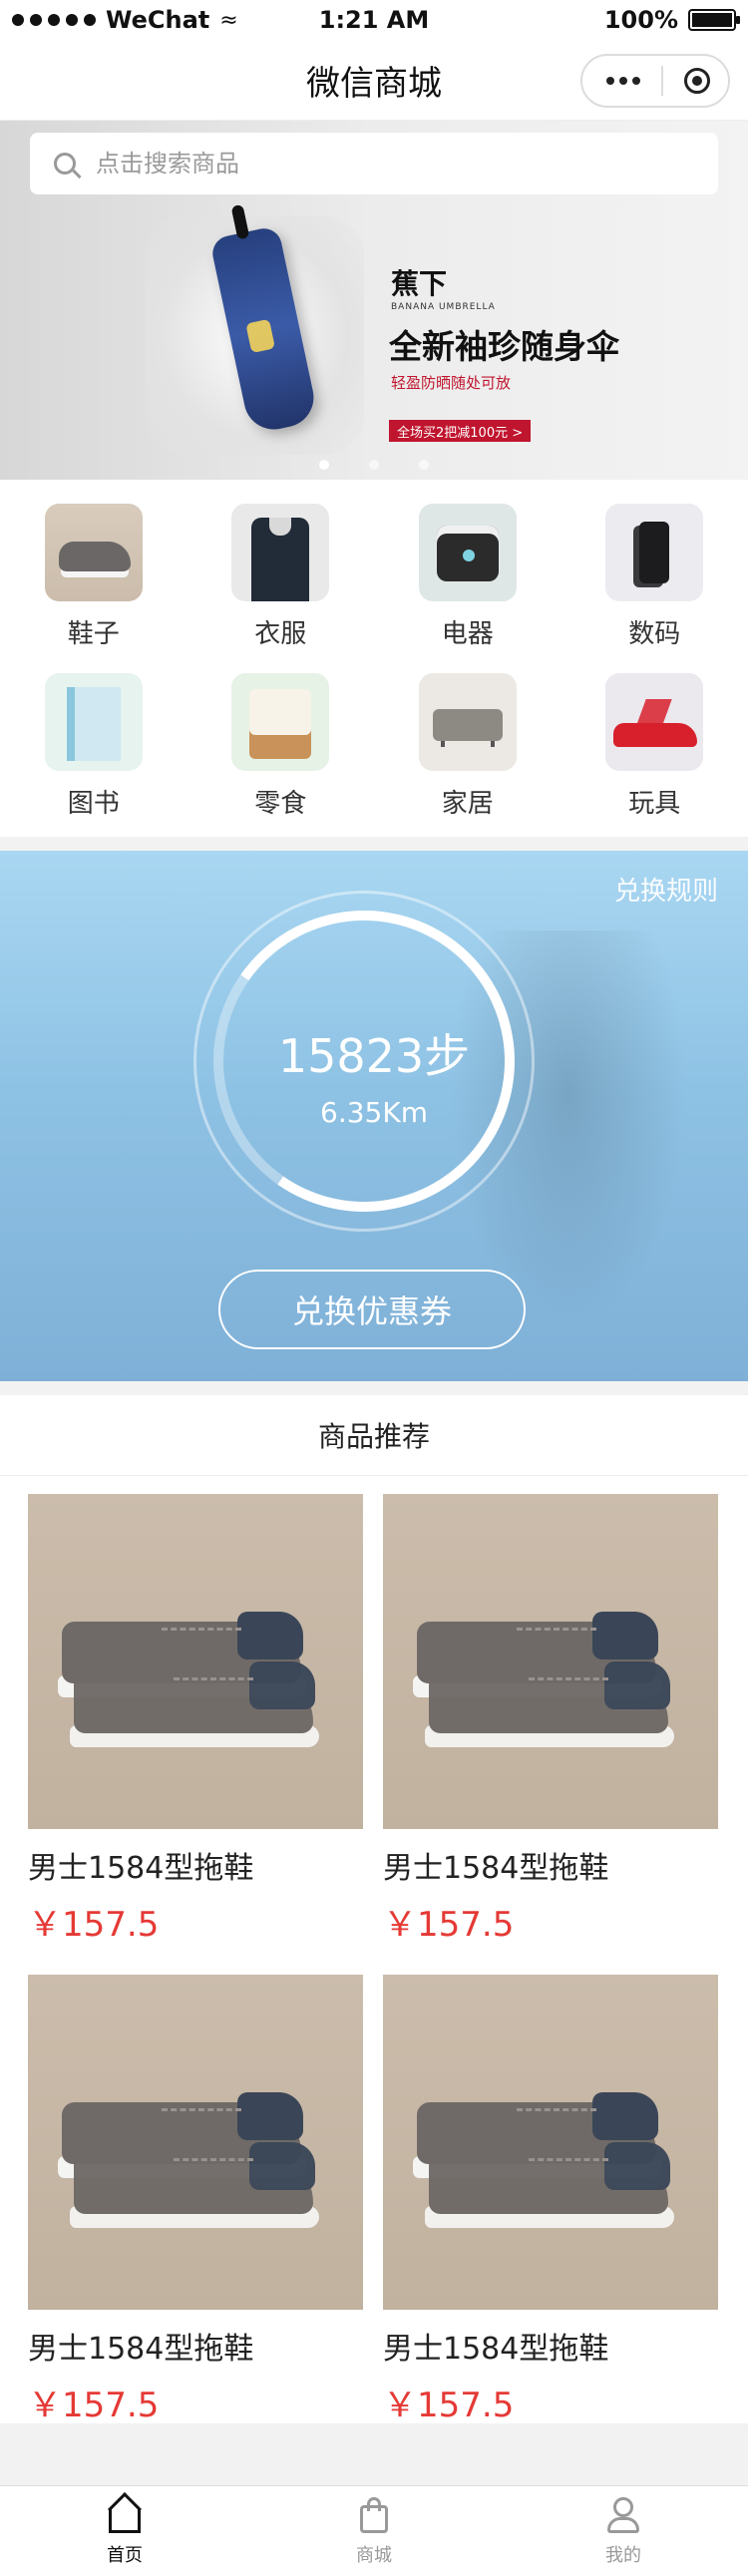 The height and width of the screenshot is (2576, 748). Describe the element at coordinates (654, 553) in the screenshot. I see `phone-icon` at that location.